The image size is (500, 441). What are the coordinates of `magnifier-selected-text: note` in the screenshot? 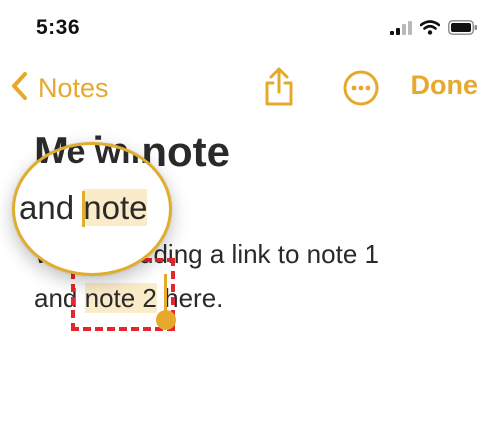 It's located at (115, 207).